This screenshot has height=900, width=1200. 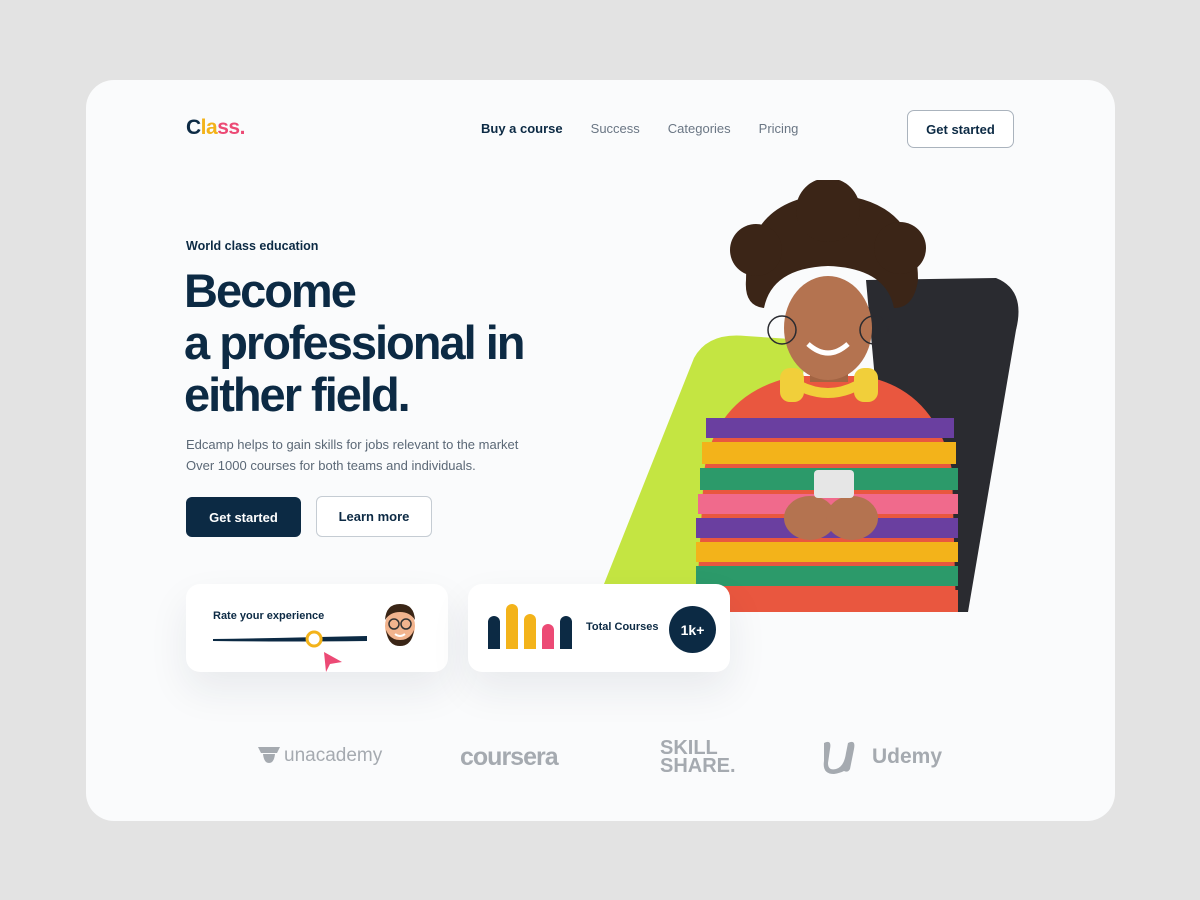 I want to click on logo-letter: ., so click(x=242, y=127).